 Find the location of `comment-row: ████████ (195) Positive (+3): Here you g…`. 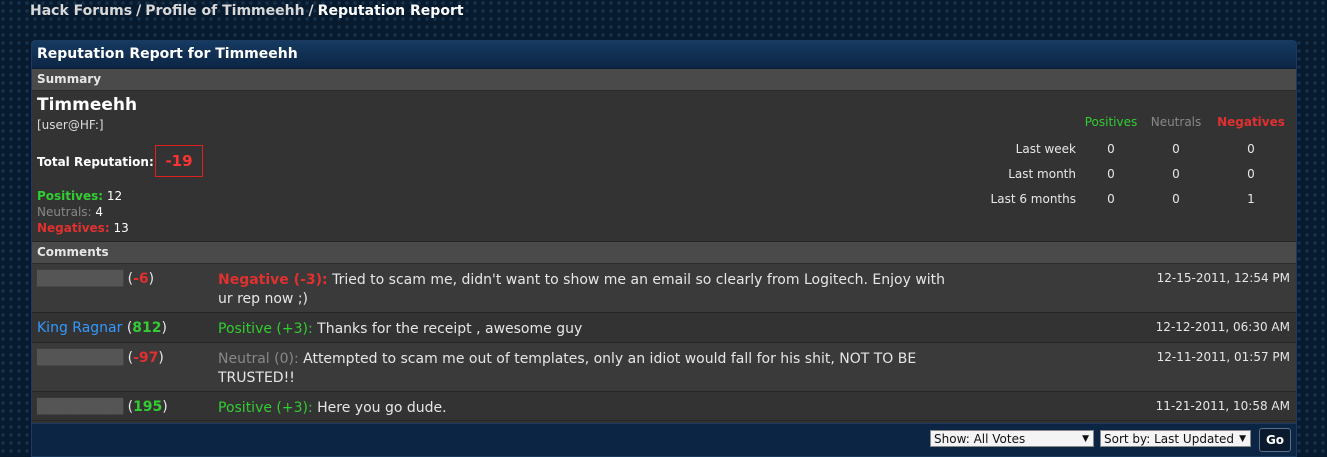

comment-row: ████████ (195) Positive (+3): Here you g… is located at coordinates (664, 406).